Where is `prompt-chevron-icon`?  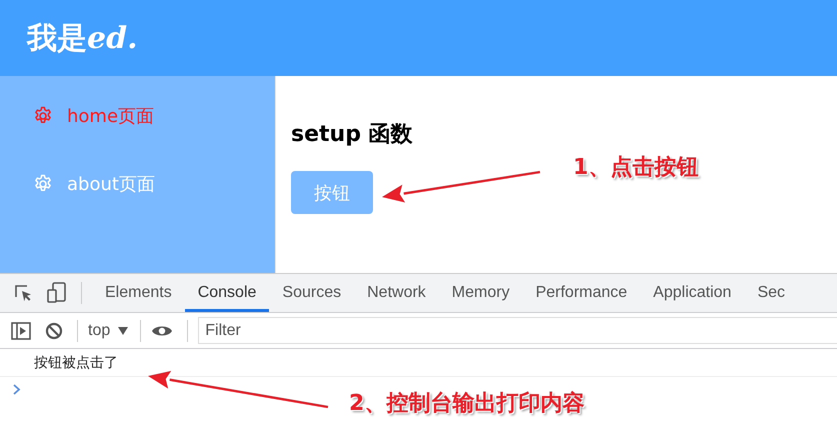 prompt-chevron-icon is located at coordinates (17, 389).